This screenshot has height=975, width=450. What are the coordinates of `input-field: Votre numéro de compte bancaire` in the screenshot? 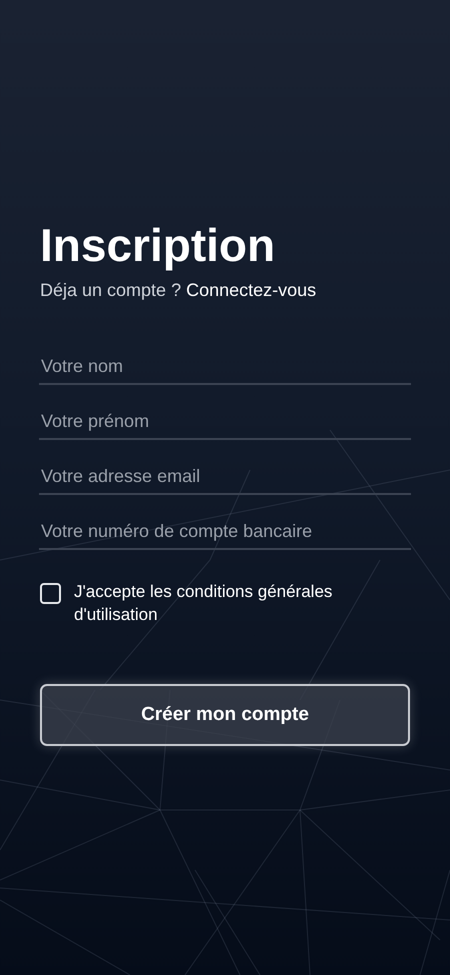 It's located at (225, 532).